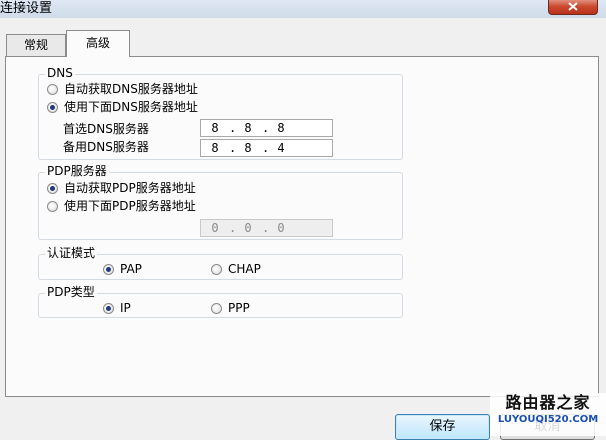  What do you see at coordinates (248, 148) in the screenshot?
I see `secondary-dns-octet-2: 8` at bounding box center [248, 148].